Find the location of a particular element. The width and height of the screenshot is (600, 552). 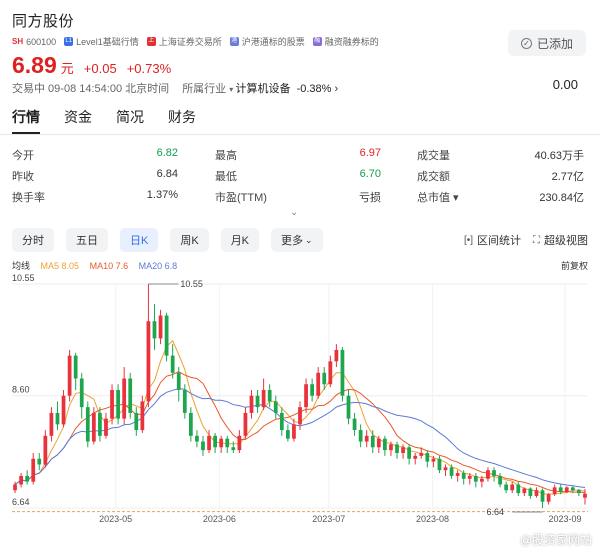

price-change-pct: +0.73% is located at coordinates (149, 68).